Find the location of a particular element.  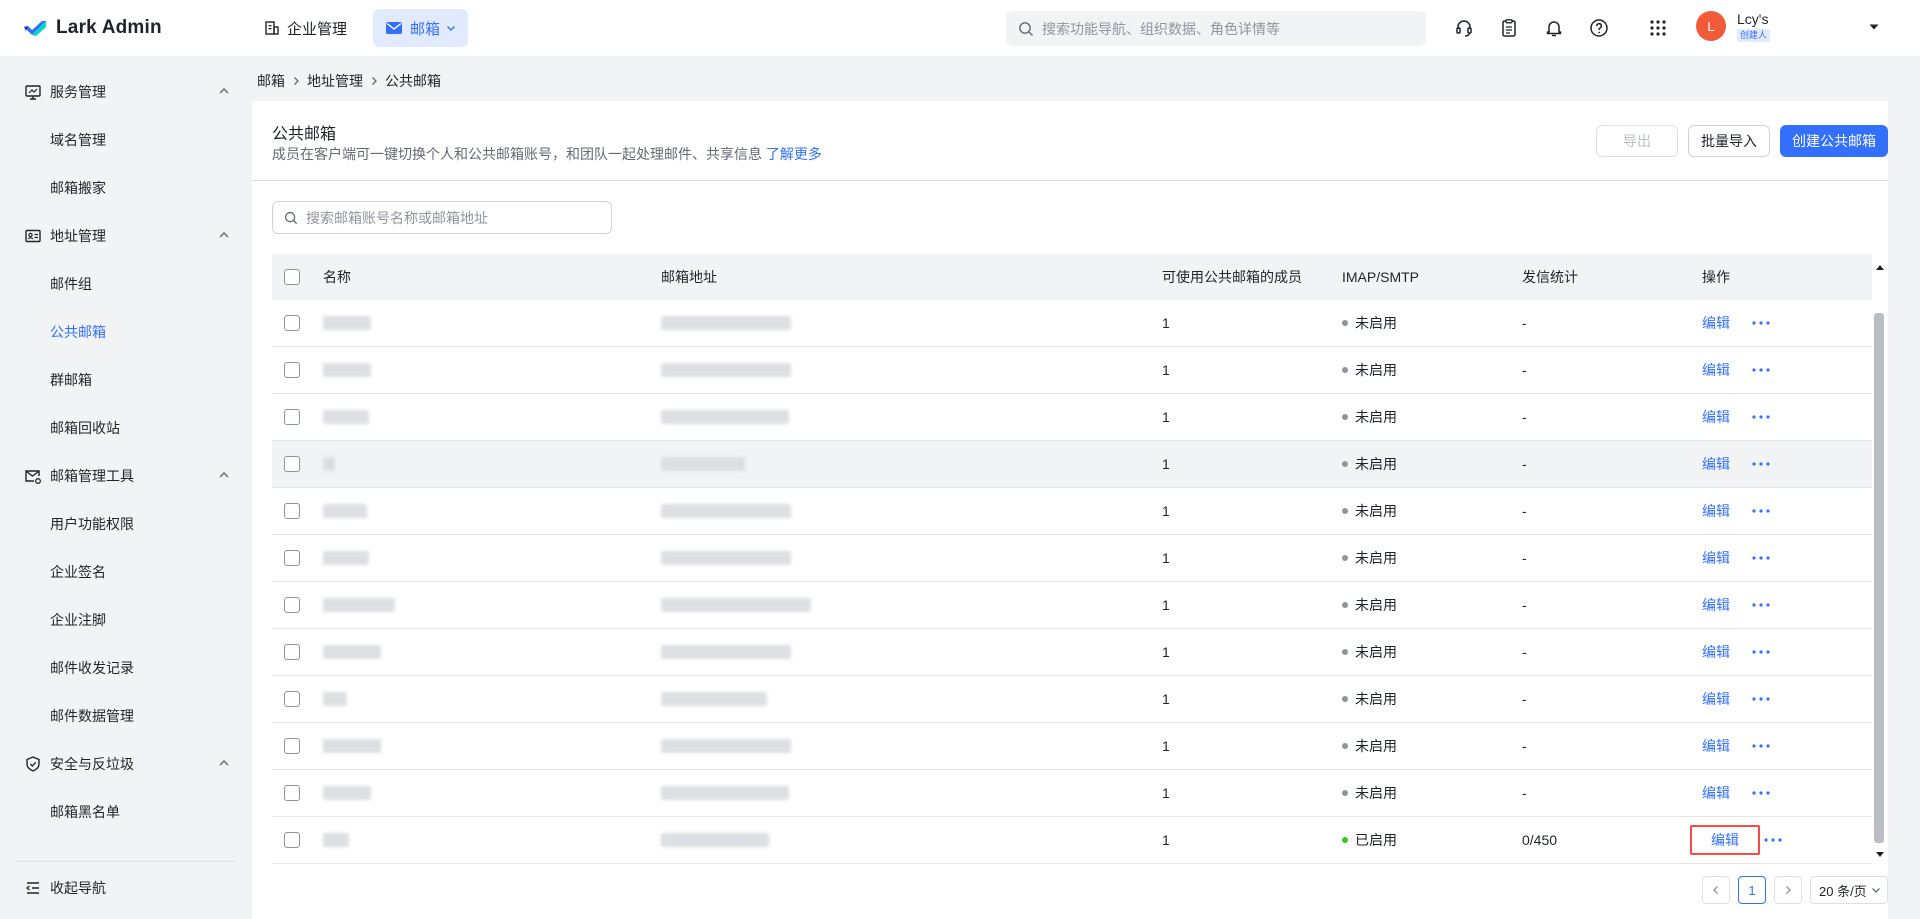

sidebar-group-address: 地址管理 is located at coordinates (129, 236).